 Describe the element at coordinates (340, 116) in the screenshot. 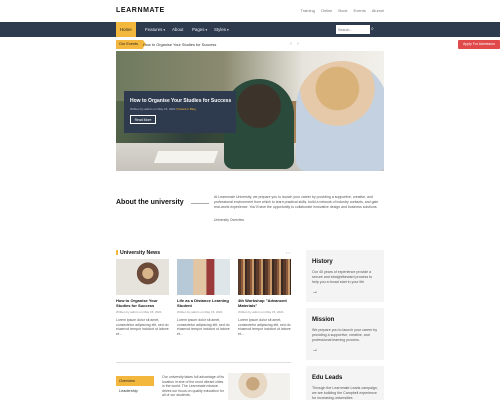

I see `hero-image-student` at that location.